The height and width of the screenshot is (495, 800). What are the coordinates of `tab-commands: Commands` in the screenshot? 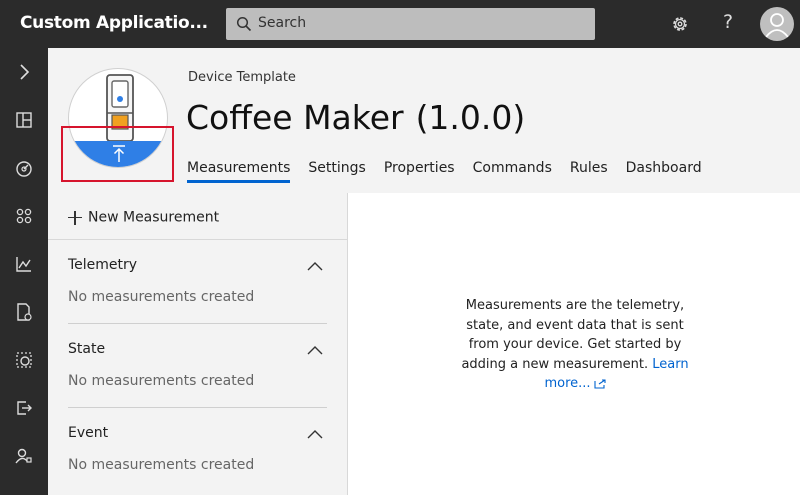 It's located at (512, 170).